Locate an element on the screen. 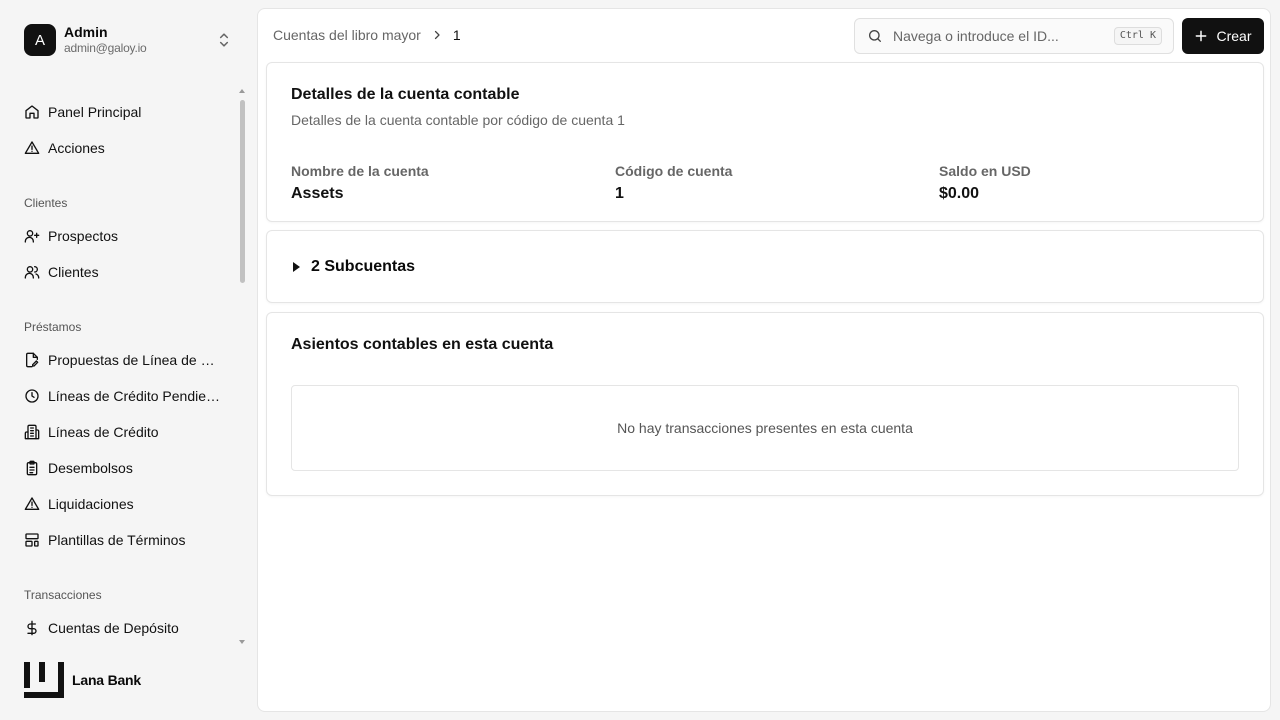 Image resolution: width=1280 pixels, height=720 pixels. nav-group-transacciones: Transacciones is located at coordinates (63, 595).